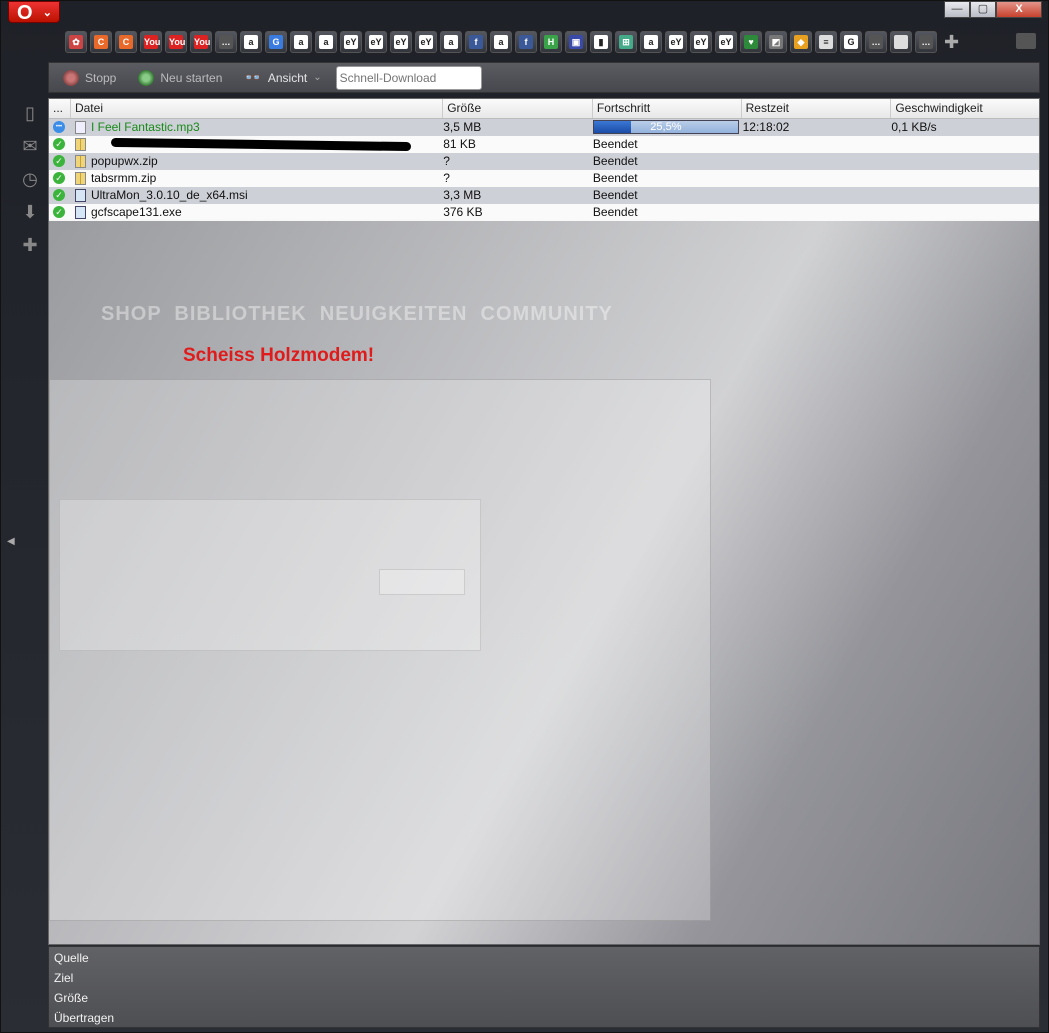 The width and height of the screenshot is (1049, 1033). I want to click on amazon-icon-2: a, so click(301, 42).